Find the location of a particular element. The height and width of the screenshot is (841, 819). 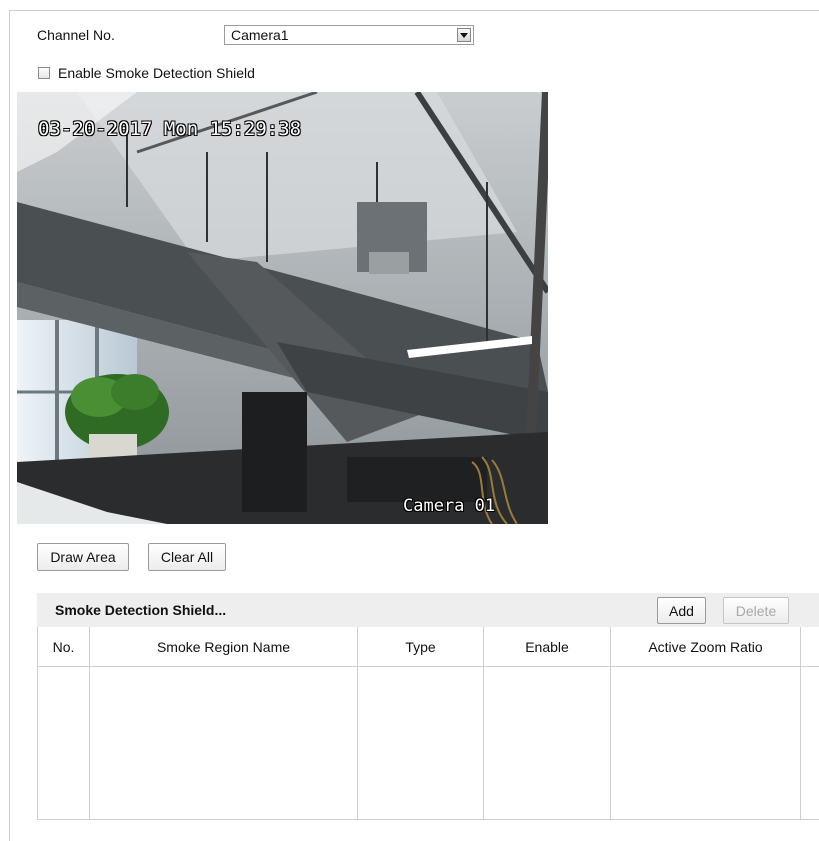

column-header-extra is located at coordinates (810, 647).